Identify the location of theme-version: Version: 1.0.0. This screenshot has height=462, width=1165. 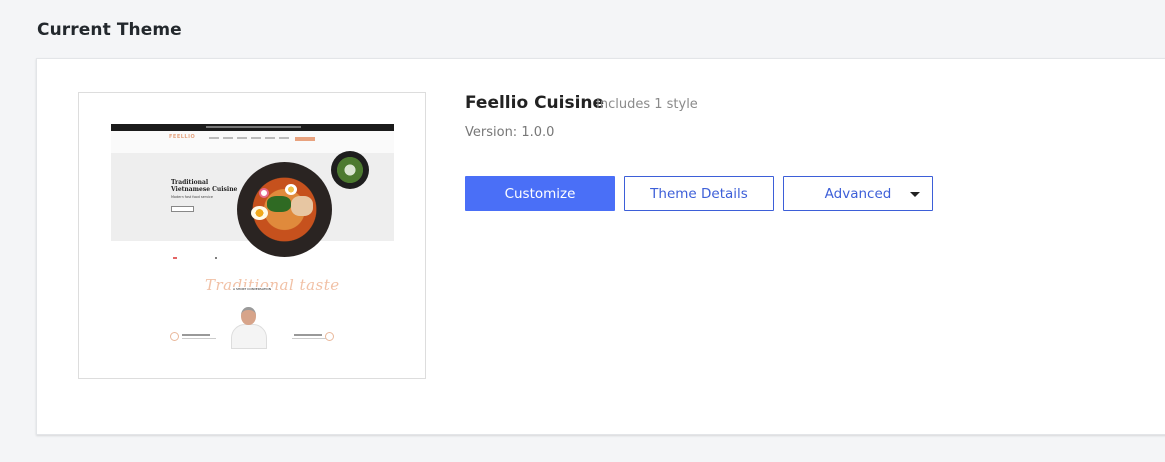
(510, 132).